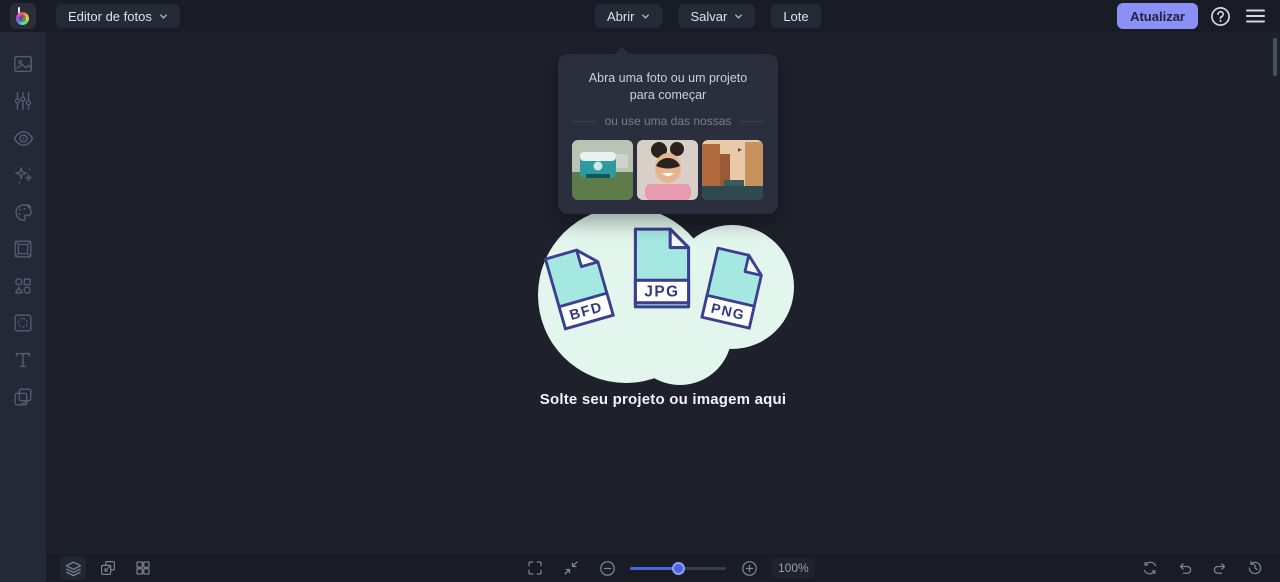  What do you see at coordinates (793, 568) in the screenshot?
I see `zoom-percentage: 100%` at bounding box center [793, 568].